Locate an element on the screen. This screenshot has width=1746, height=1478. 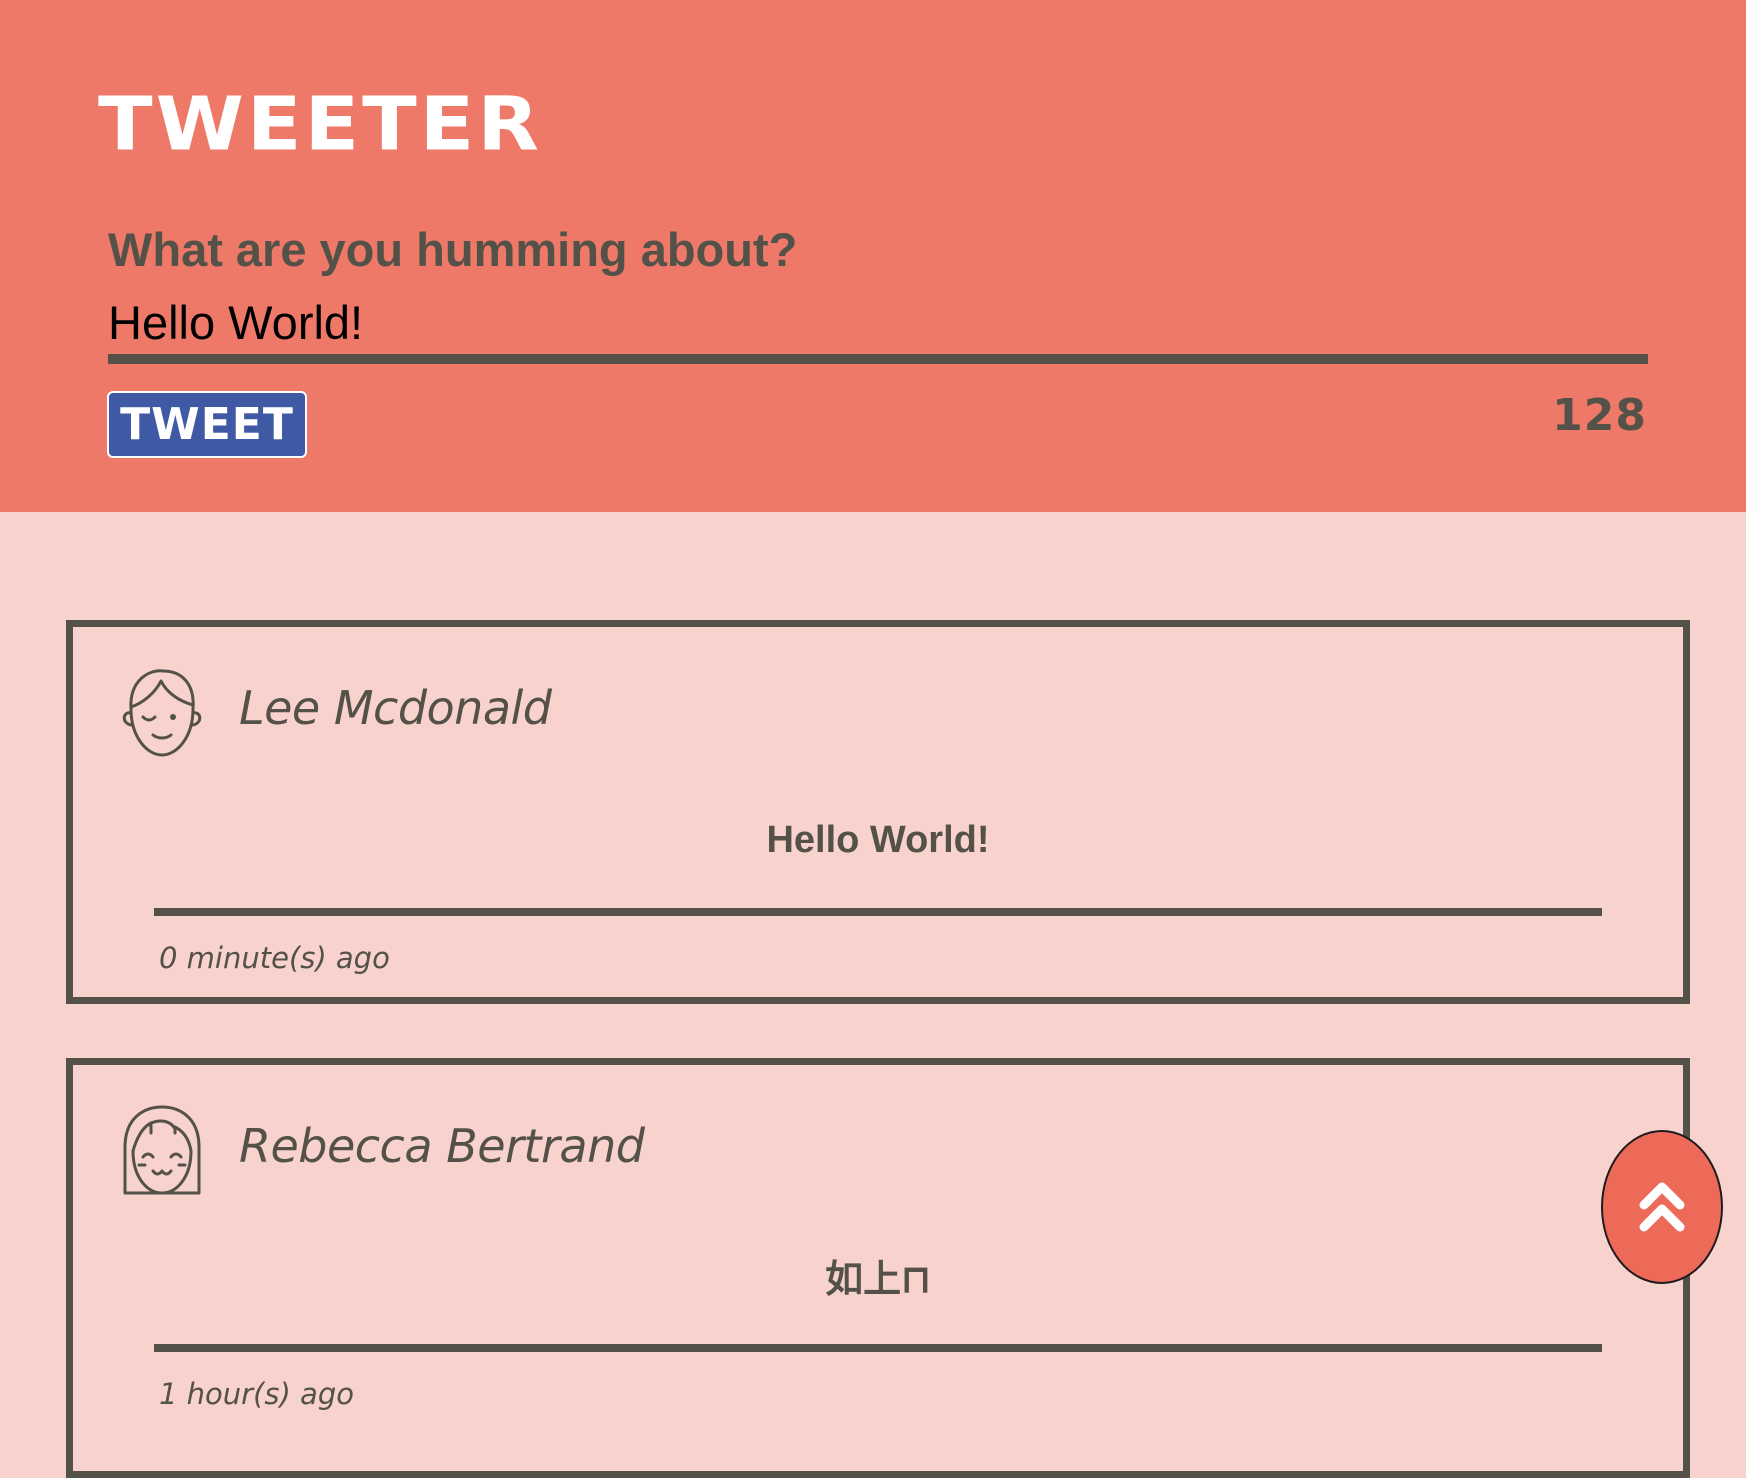
character-counter: 128 is located at coordinates (1599, 415).